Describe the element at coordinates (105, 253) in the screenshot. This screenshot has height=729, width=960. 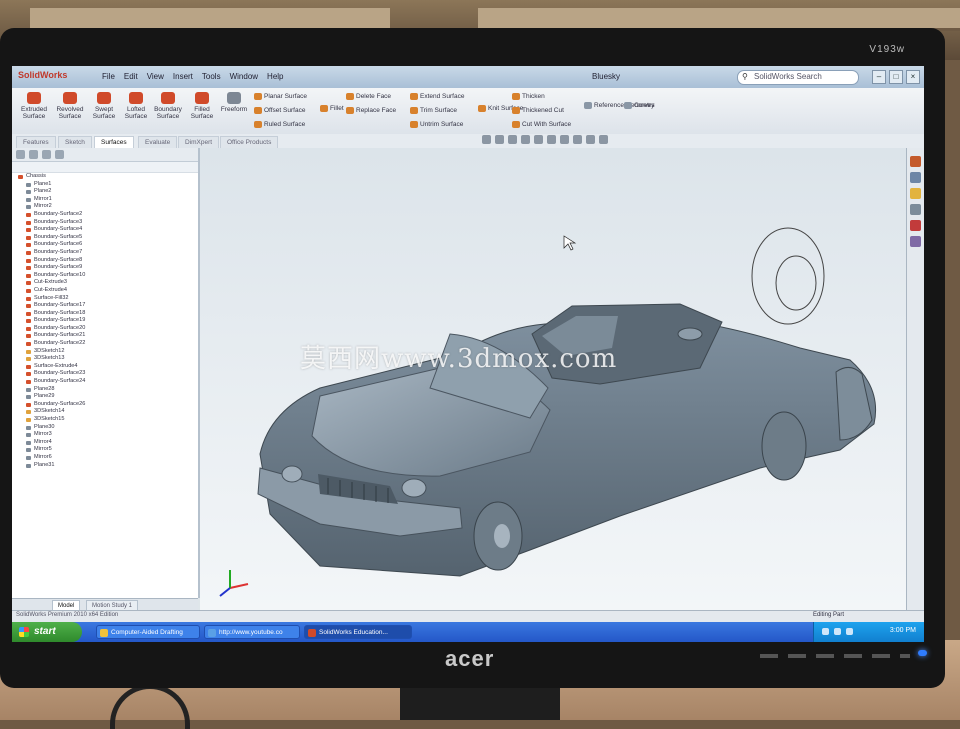
I see `tree-item: Boundary-Surface7` at that location.